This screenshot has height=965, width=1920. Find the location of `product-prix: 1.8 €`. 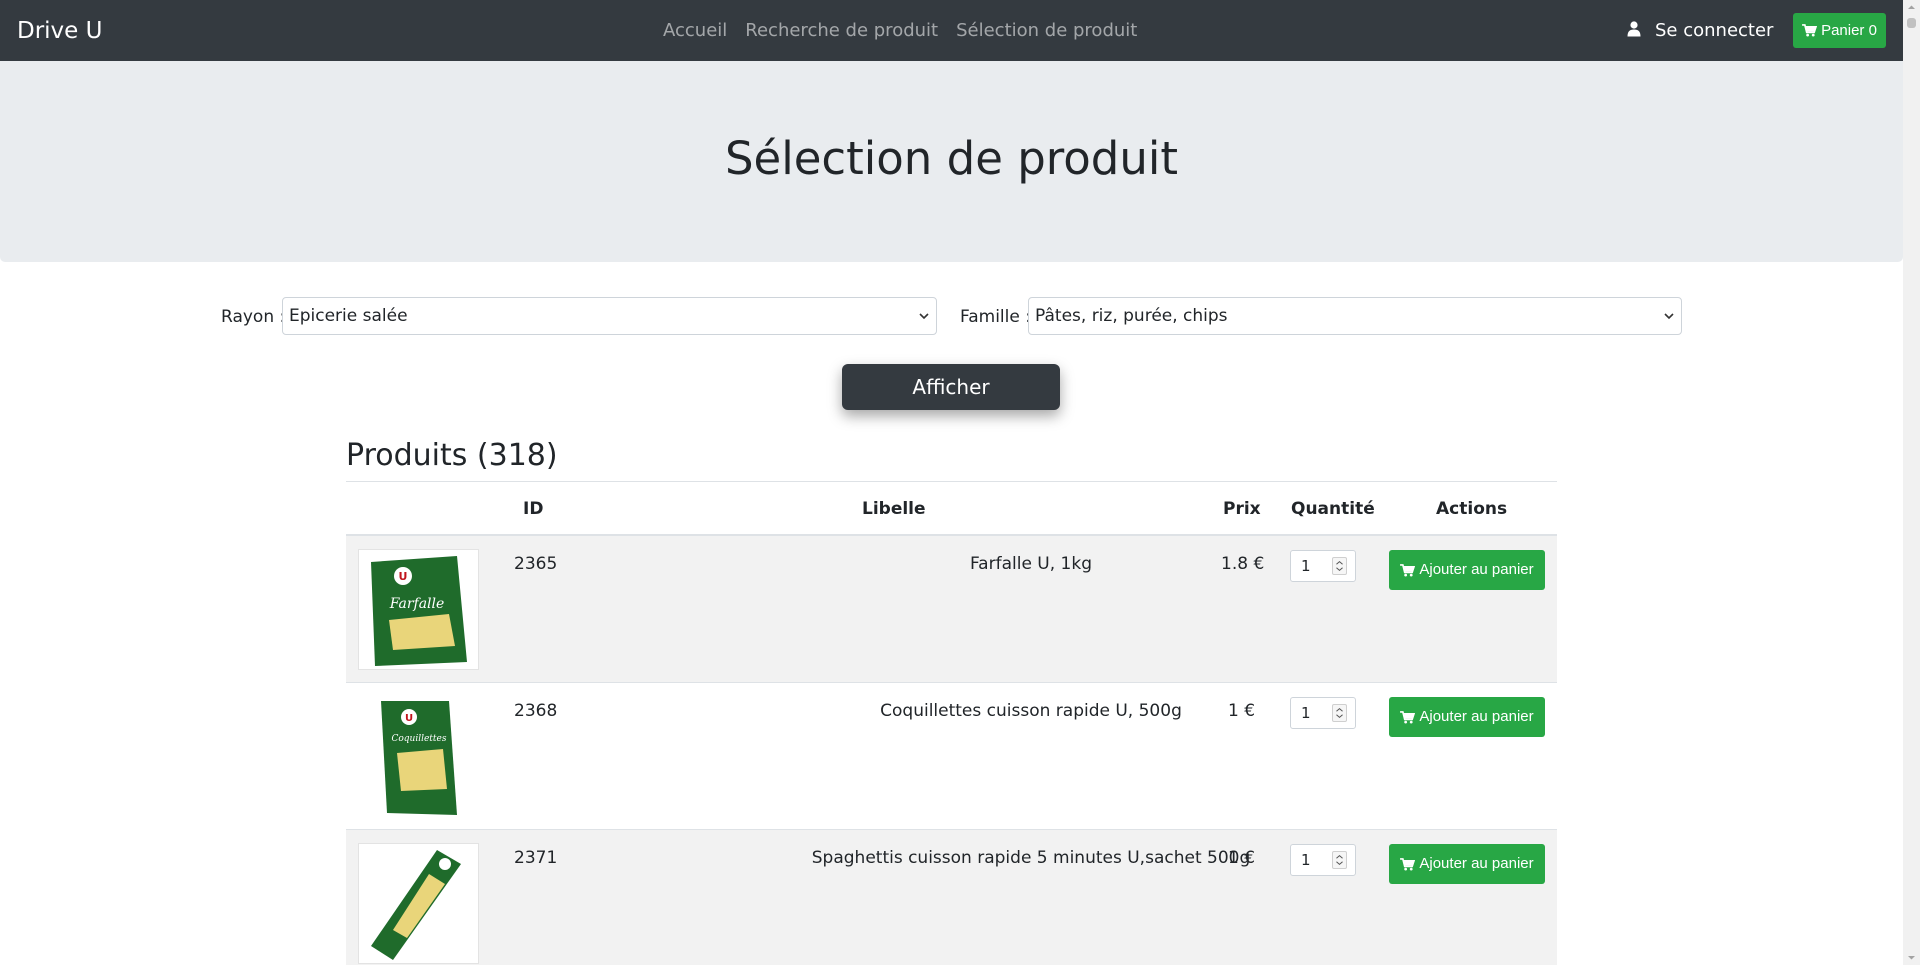

product-prix: 1.8 € is located at coordinates (1243, 564).